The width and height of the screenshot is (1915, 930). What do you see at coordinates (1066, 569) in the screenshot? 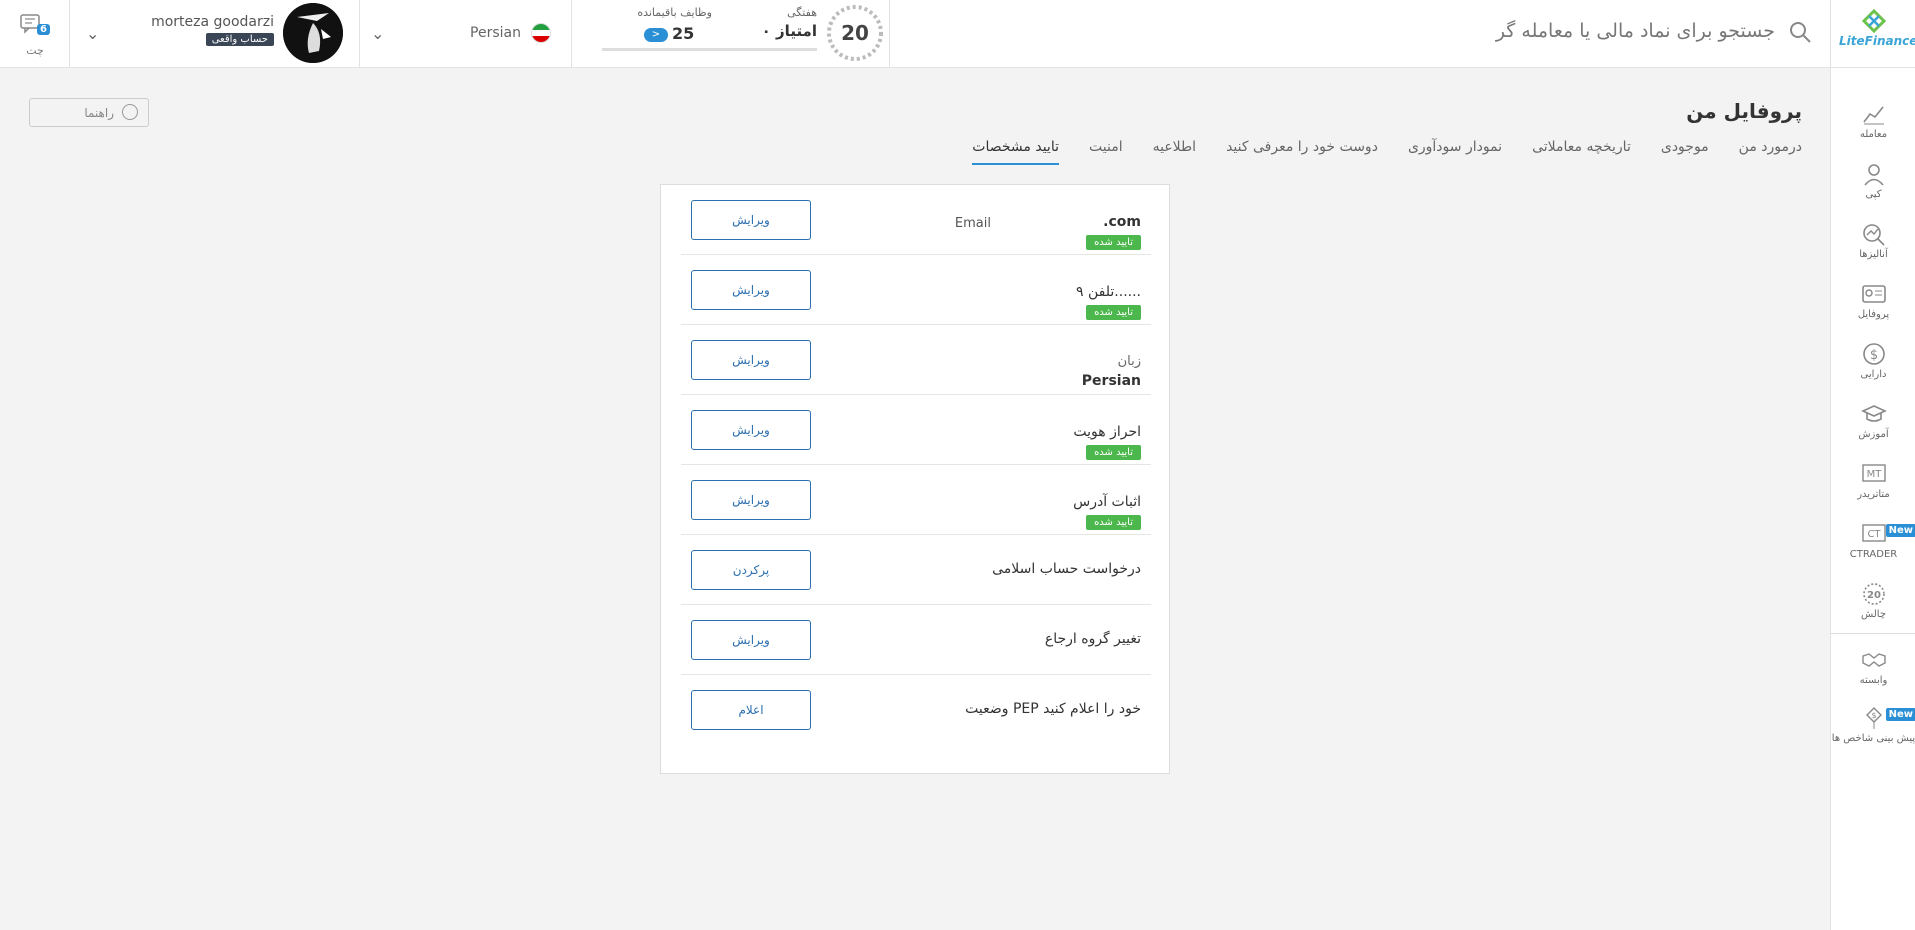
I see `islamic-account-label: درخواست حساب اسلامی` at bounding box center [1066, 569].